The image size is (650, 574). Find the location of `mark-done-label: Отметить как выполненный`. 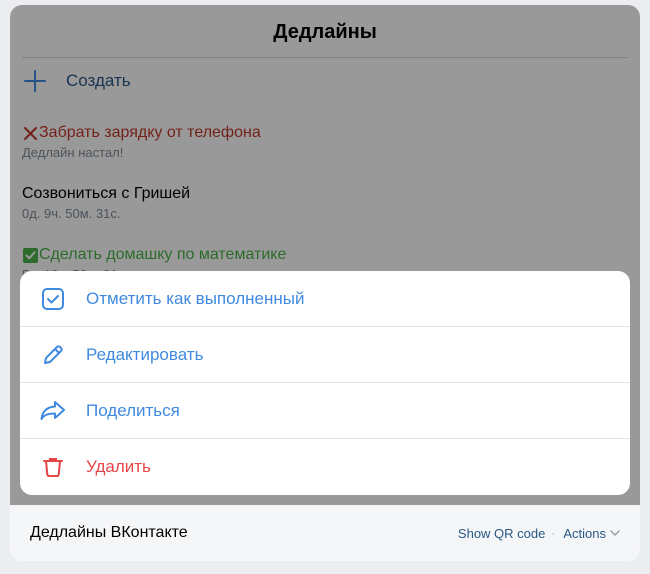

mark-done-label: Отметить как выполненный is located at coordinates (195, 298).